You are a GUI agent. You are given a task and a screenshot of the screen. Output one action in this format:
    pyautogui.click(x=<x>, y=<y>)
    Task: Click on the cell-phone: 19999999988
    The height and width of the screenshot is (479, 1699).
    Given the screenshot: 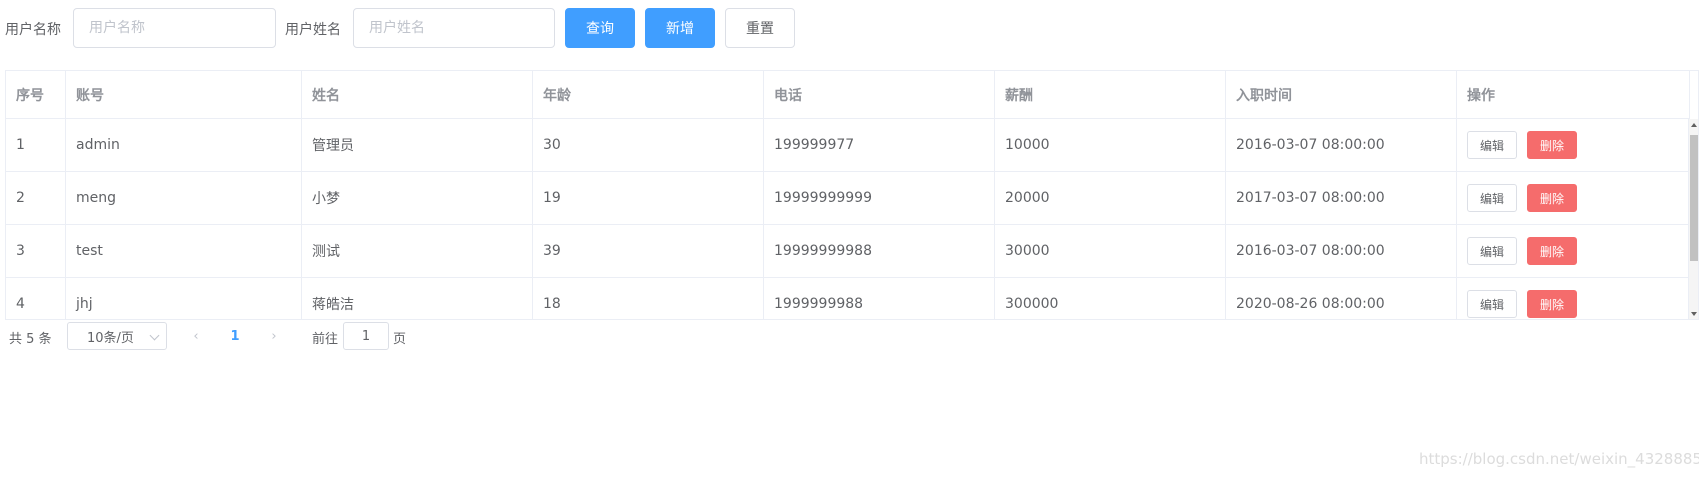 What is the action you would take?
    pyautogui.click(x=879, y=251)
    